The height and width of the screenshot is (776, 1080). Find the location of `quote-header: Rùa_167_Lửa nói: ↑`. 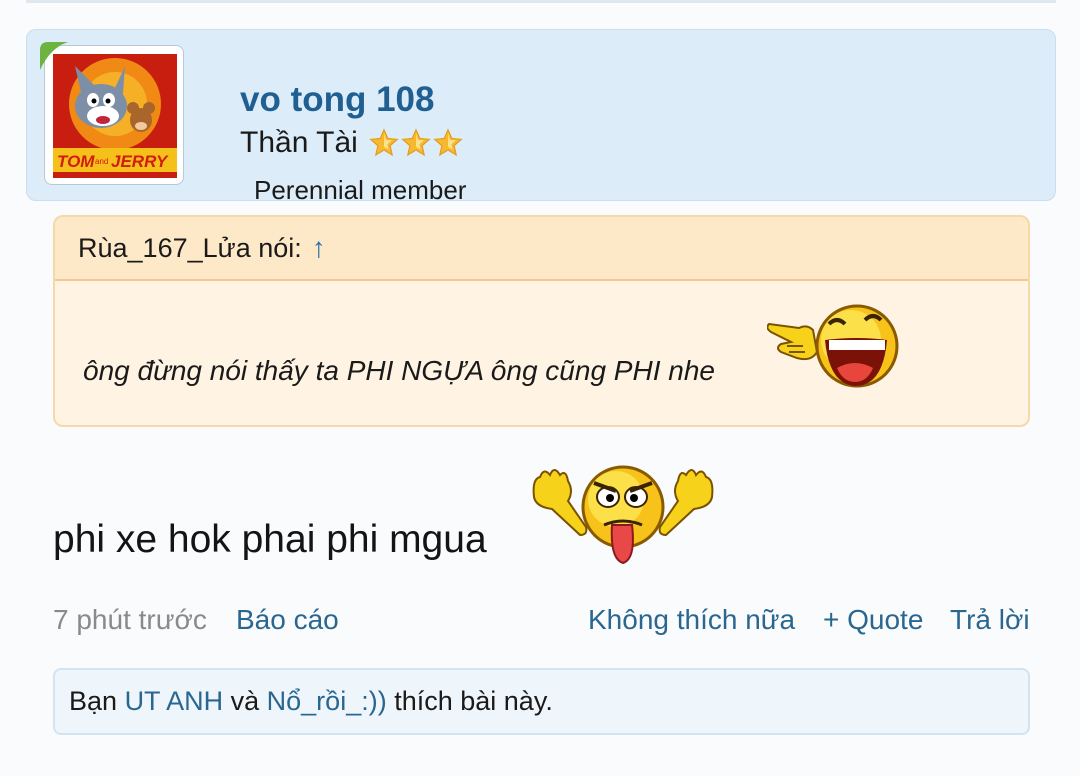

quote-header: Rùa_167_Lửa nói: ↑ is located at coordinates (541, 249).